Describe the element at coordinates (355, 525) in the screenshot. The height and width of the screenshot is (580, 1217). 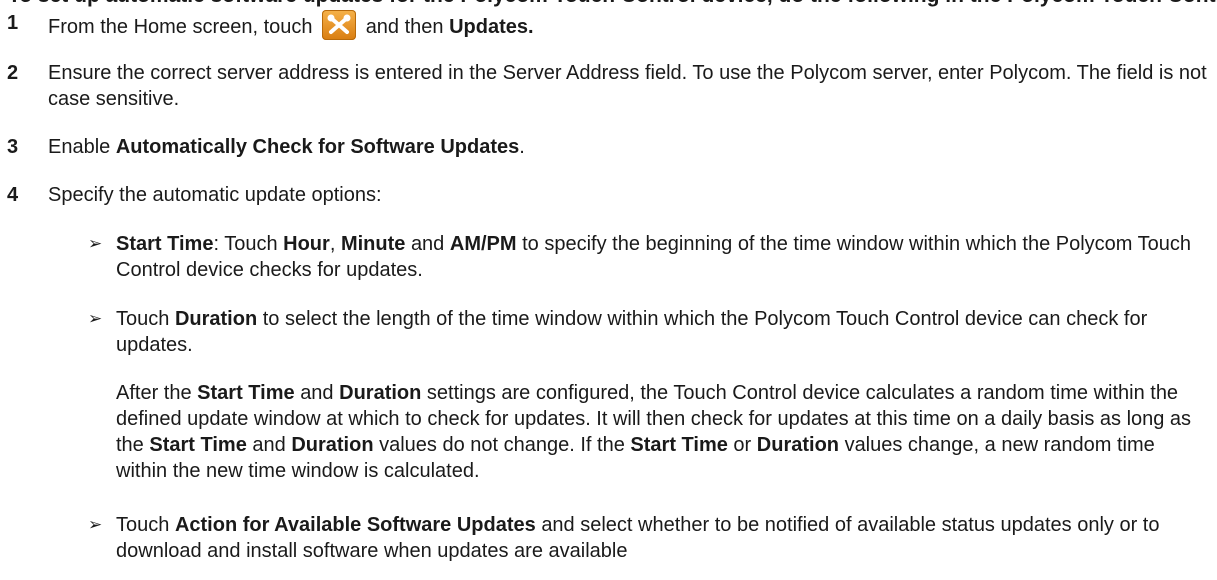
I see `bold-term: Action for Available Software Updates` at that location.